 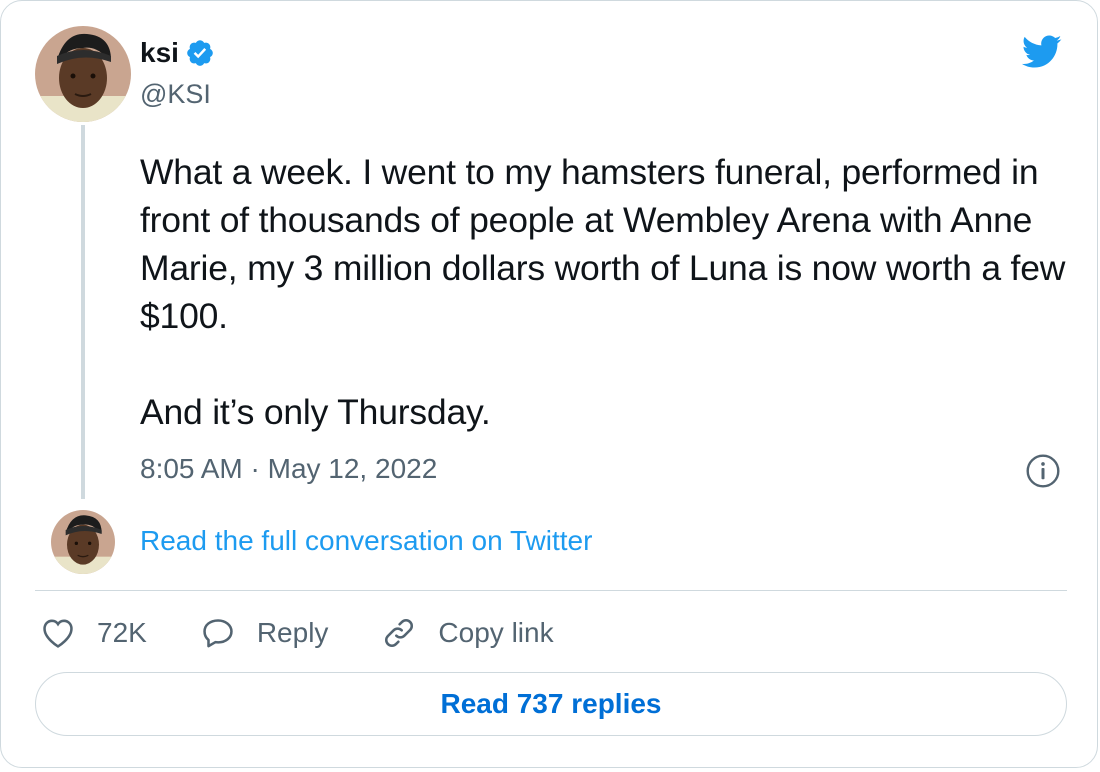 What do you see at coordinates (551, 704) in the screenshot?
I see `read-replies-button: Read 737 replies` at bounding box center [551, 704].